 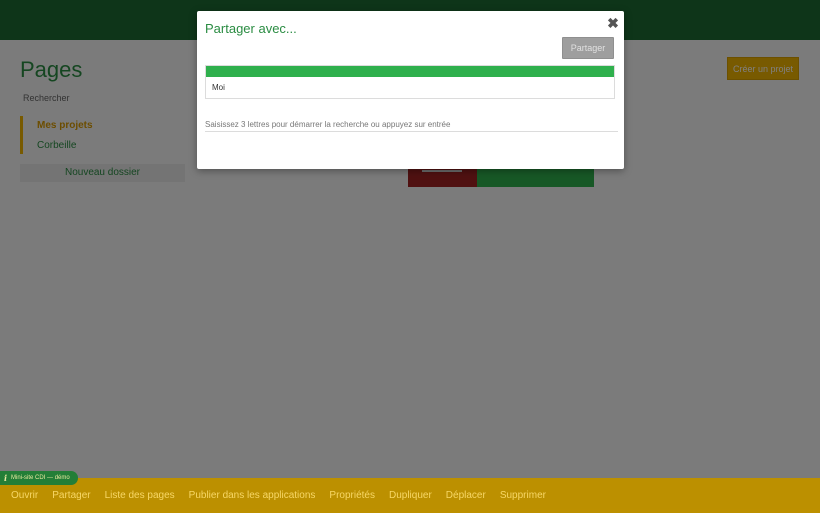 What do you see at coordinates (24, 495) in the screenshot?
I see `open-action: Ouvrir` at bounding box center [24, 495].